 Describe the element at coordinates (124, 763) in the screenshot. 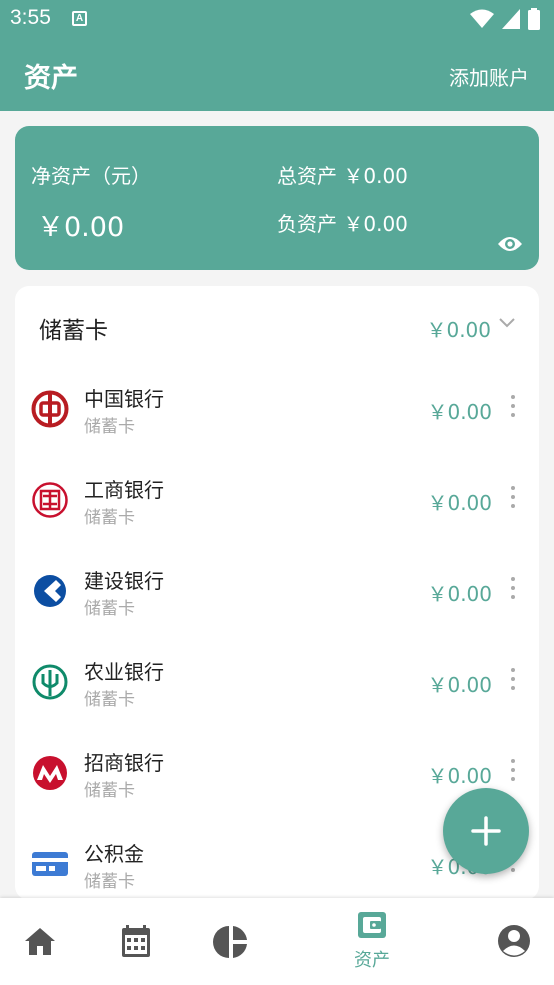

I see `account-name: 招商银行` at that location.